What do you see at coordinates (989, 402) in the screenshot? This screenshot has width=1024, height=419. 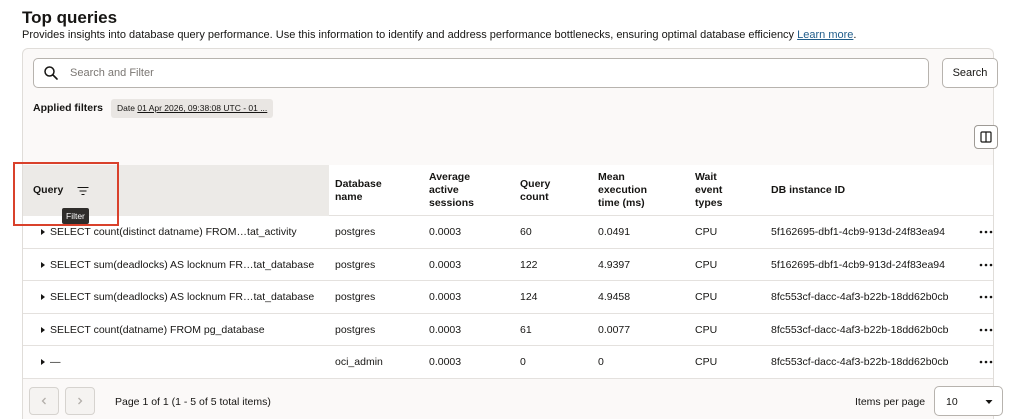 I see `caret-down-icon` at bounding box center [989, 402].